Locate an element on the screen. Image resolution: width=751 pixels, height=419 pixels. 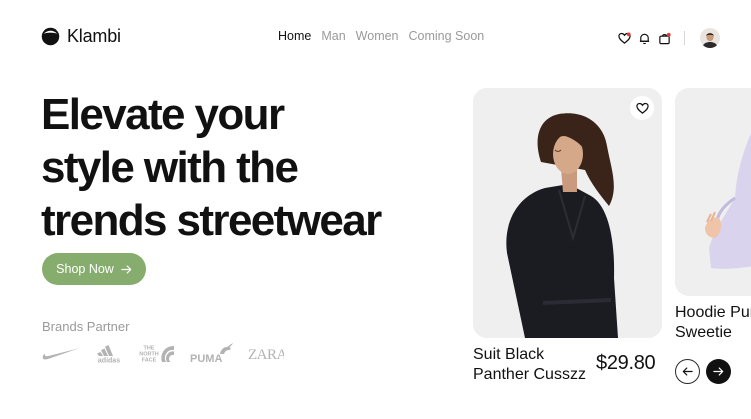
zara-logo: ZARA is located at coordinates (266, 354).